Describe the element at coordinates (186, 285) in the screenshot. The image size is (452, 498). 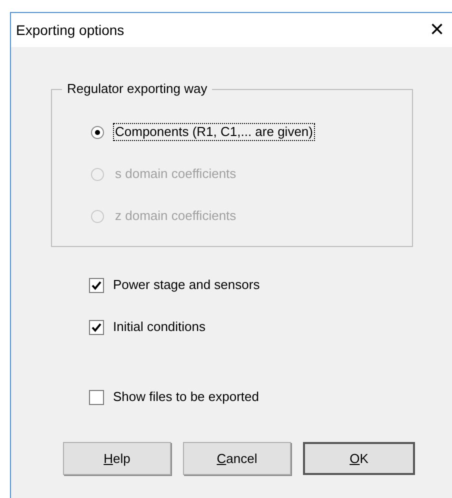
I see `checkbox-label: Power stage and sensors` at that location.